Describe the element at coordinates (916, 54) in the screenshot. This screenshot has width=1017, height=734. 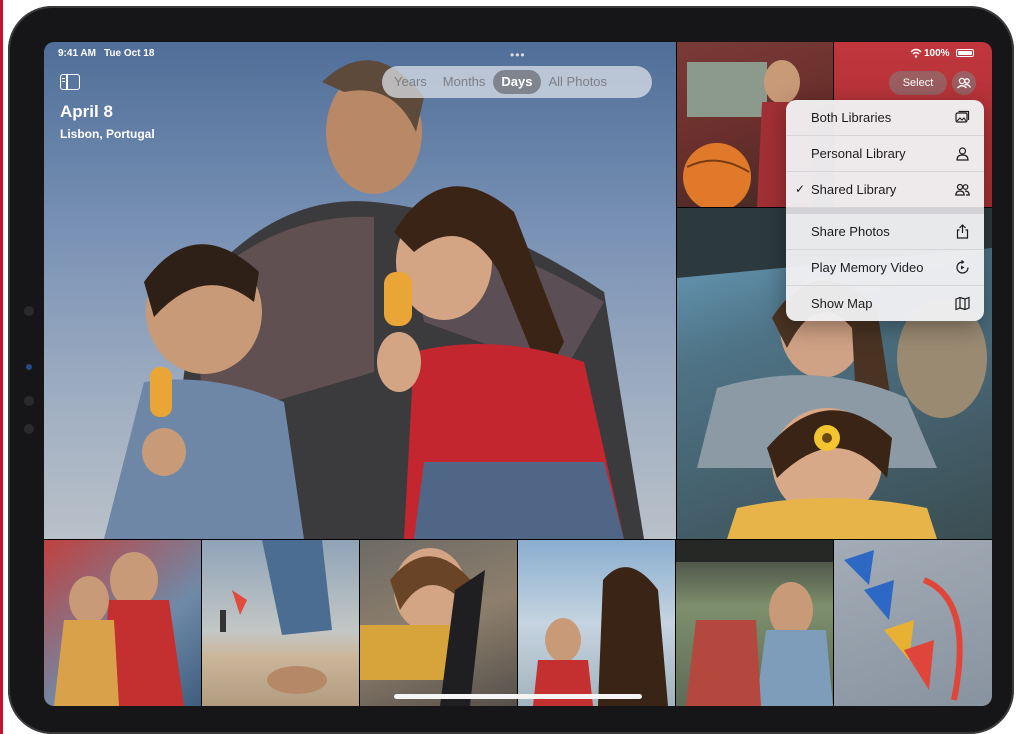
I see `wifi-icon` at that location.